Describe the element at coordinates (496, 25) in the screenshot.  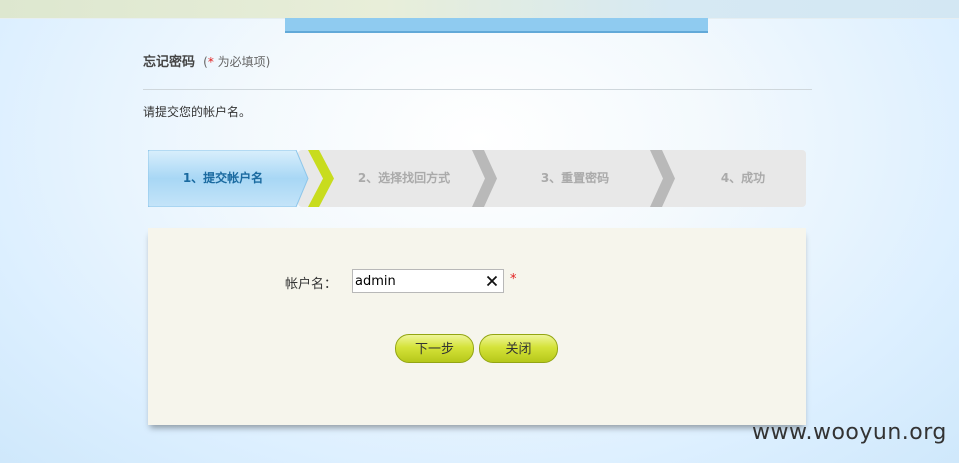
I see `top-accent-bar` at that location.